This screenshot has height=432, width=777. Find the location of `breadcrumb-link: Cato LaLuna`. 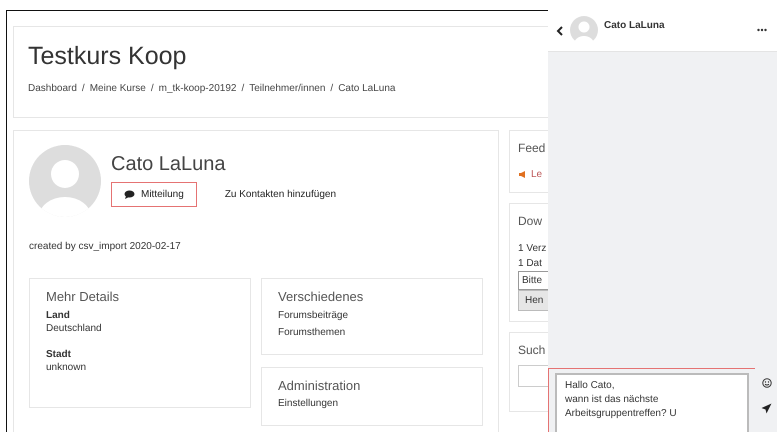

breadcrumb-link: Cato LaLuna is located at coordinates (367, 88).